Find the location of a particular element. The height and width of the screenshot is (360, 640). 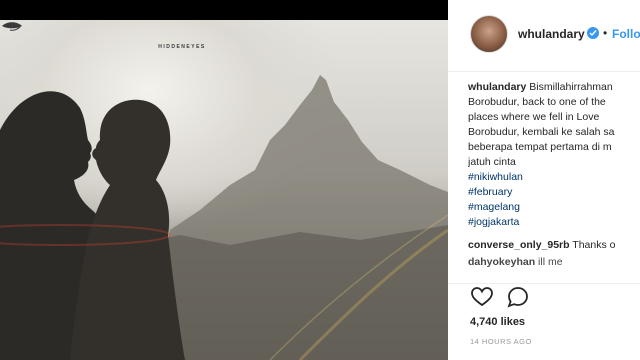

follow-button: Follow is located at coordinates (626, 34).